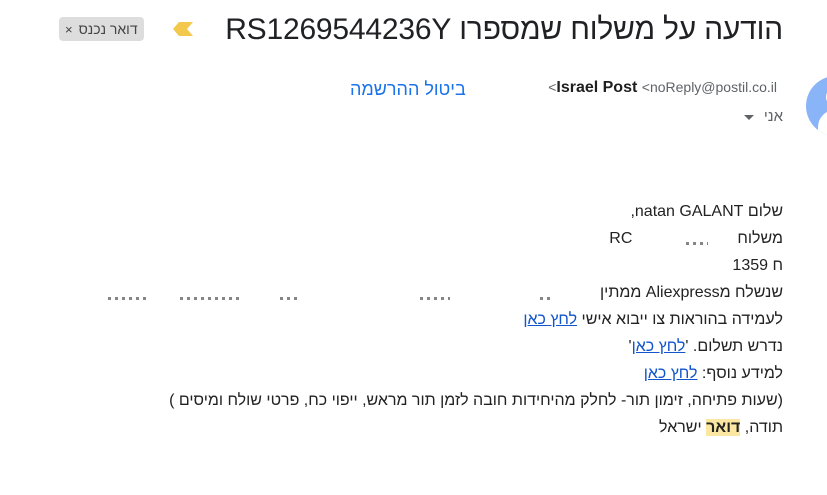 The image size is (827, 495). I want to click on signature-suffix: ישראל, so click(683, 427).